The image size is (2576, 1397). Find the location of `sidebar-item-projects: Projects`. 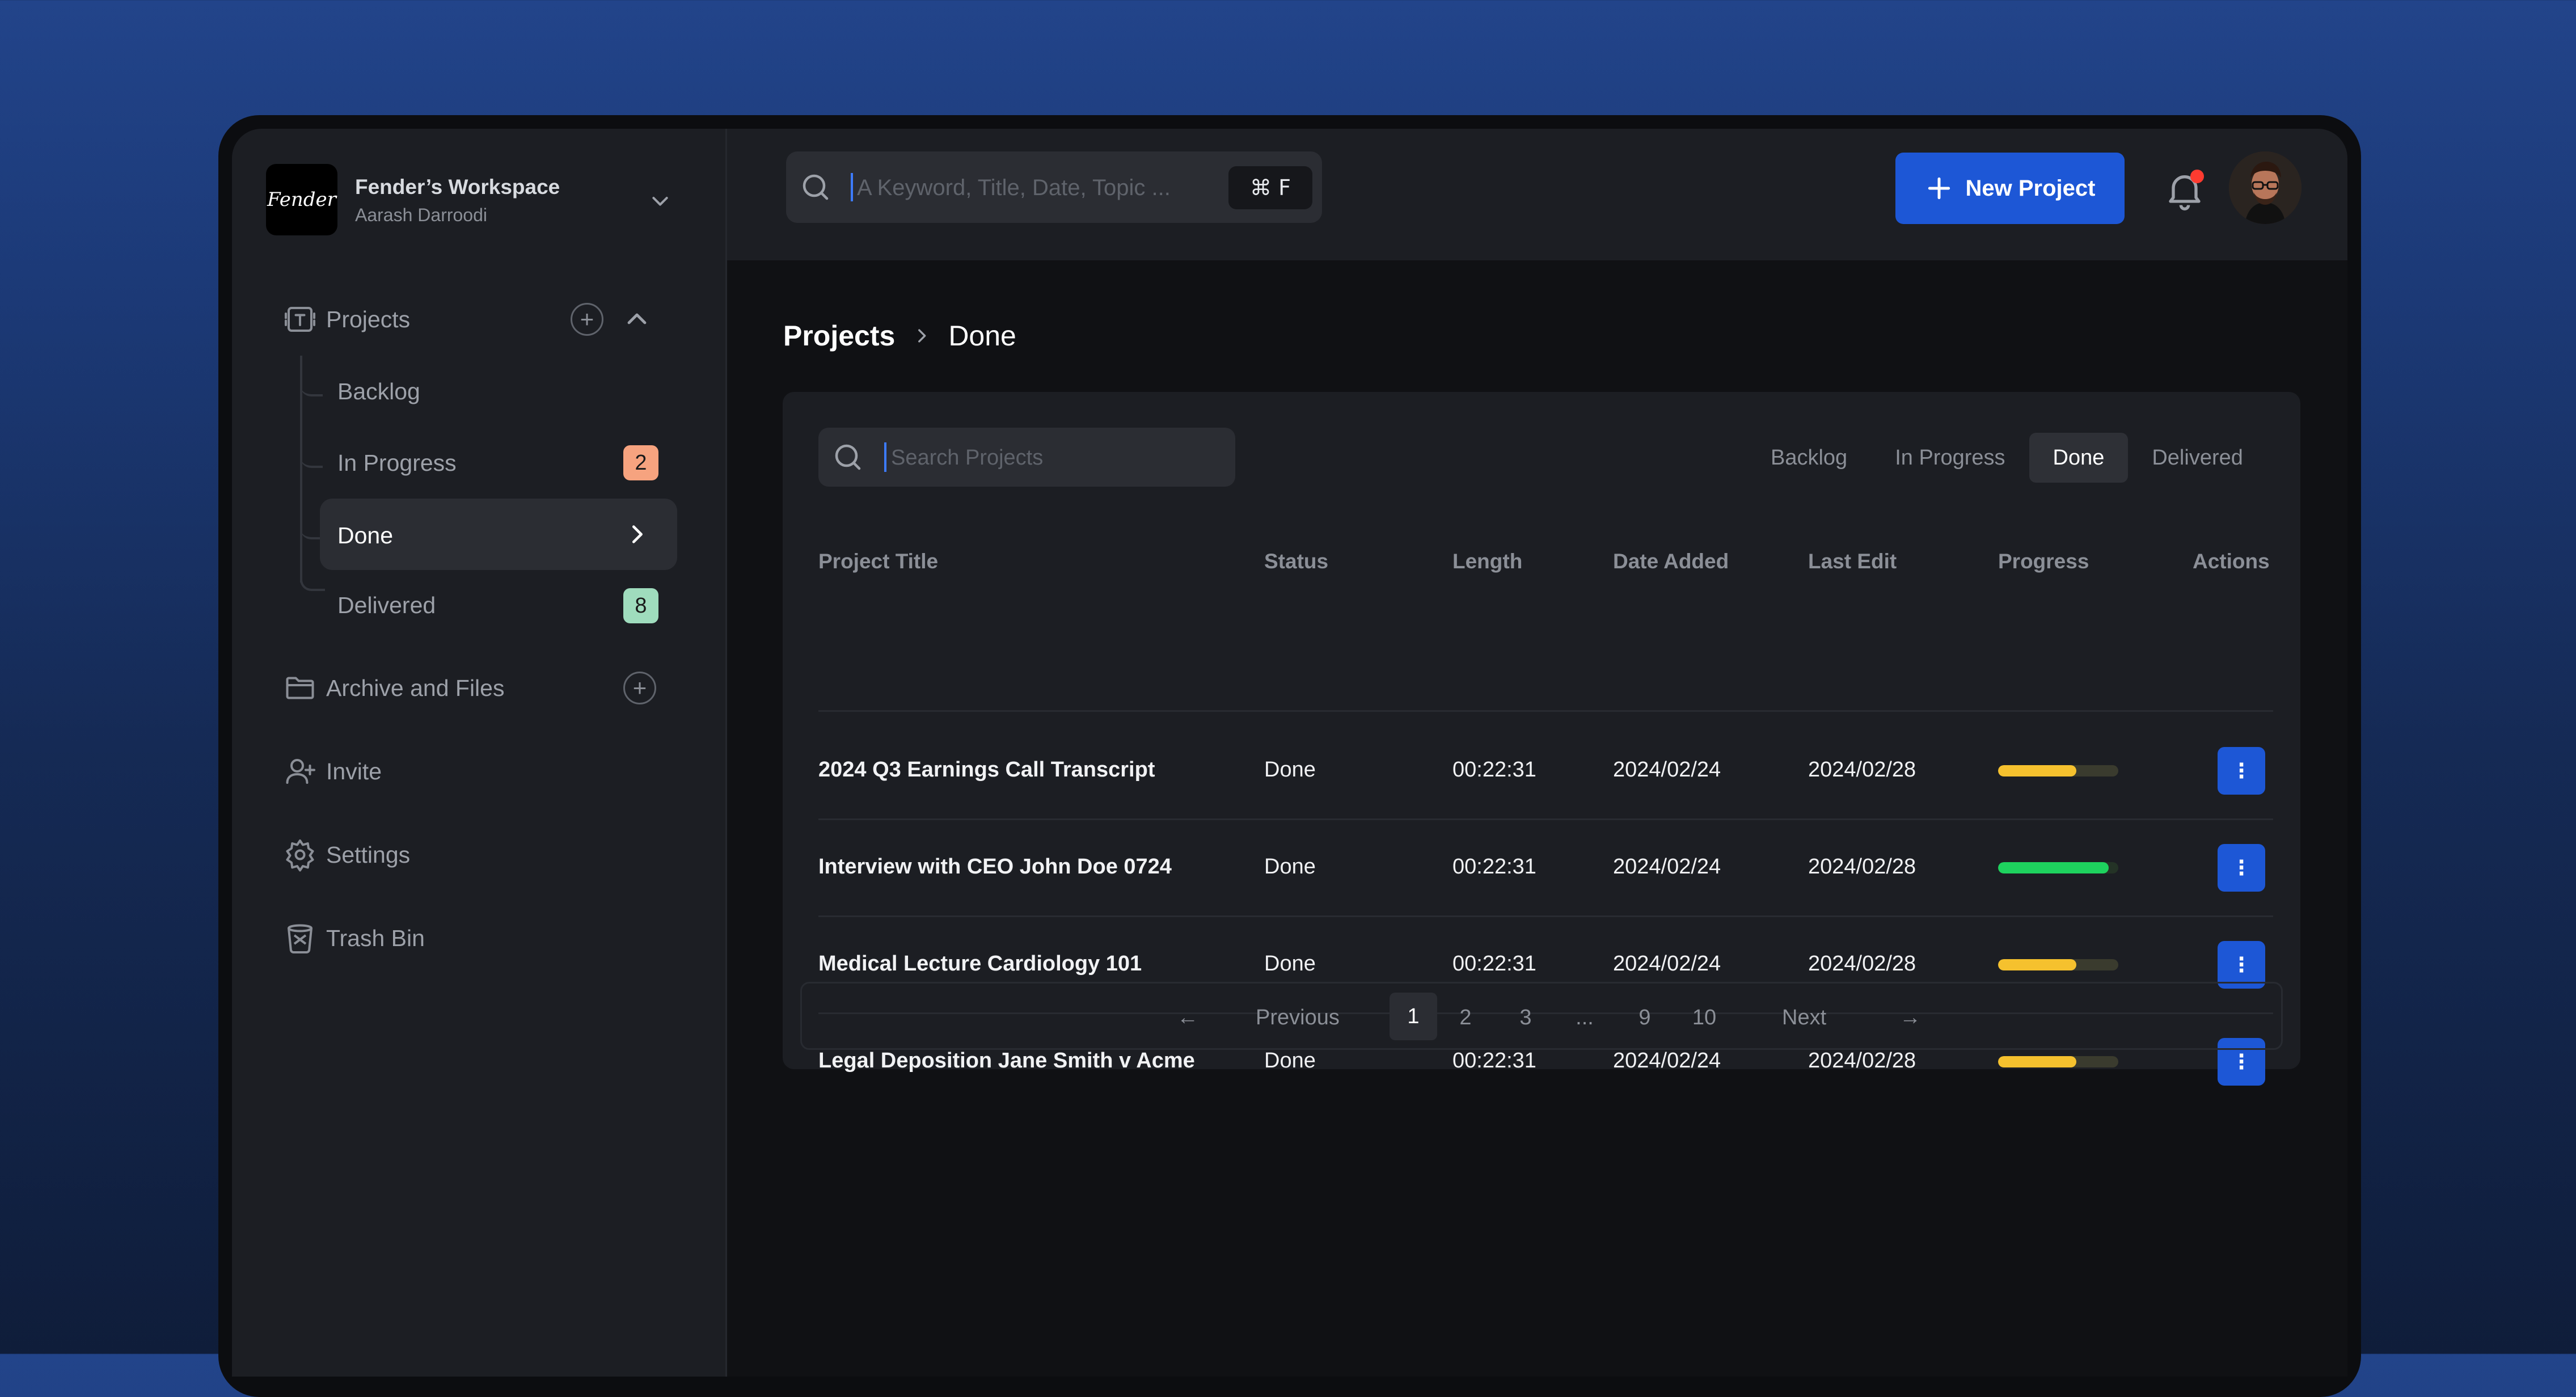

sidebar-item-projects: Projects is located at coordinates (346, 319).